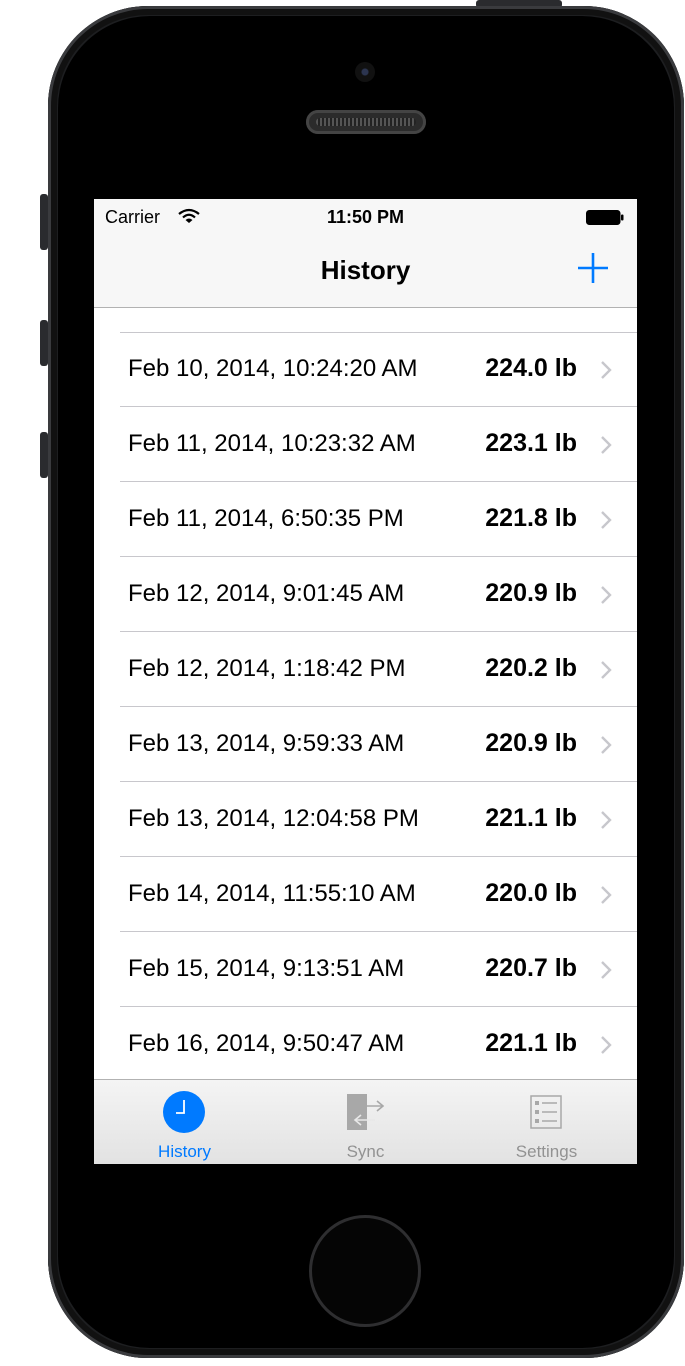 Image resolution: width=685 pixels, height=1366 pixels. I want to click on tab-history: History, so click(184, 1122).